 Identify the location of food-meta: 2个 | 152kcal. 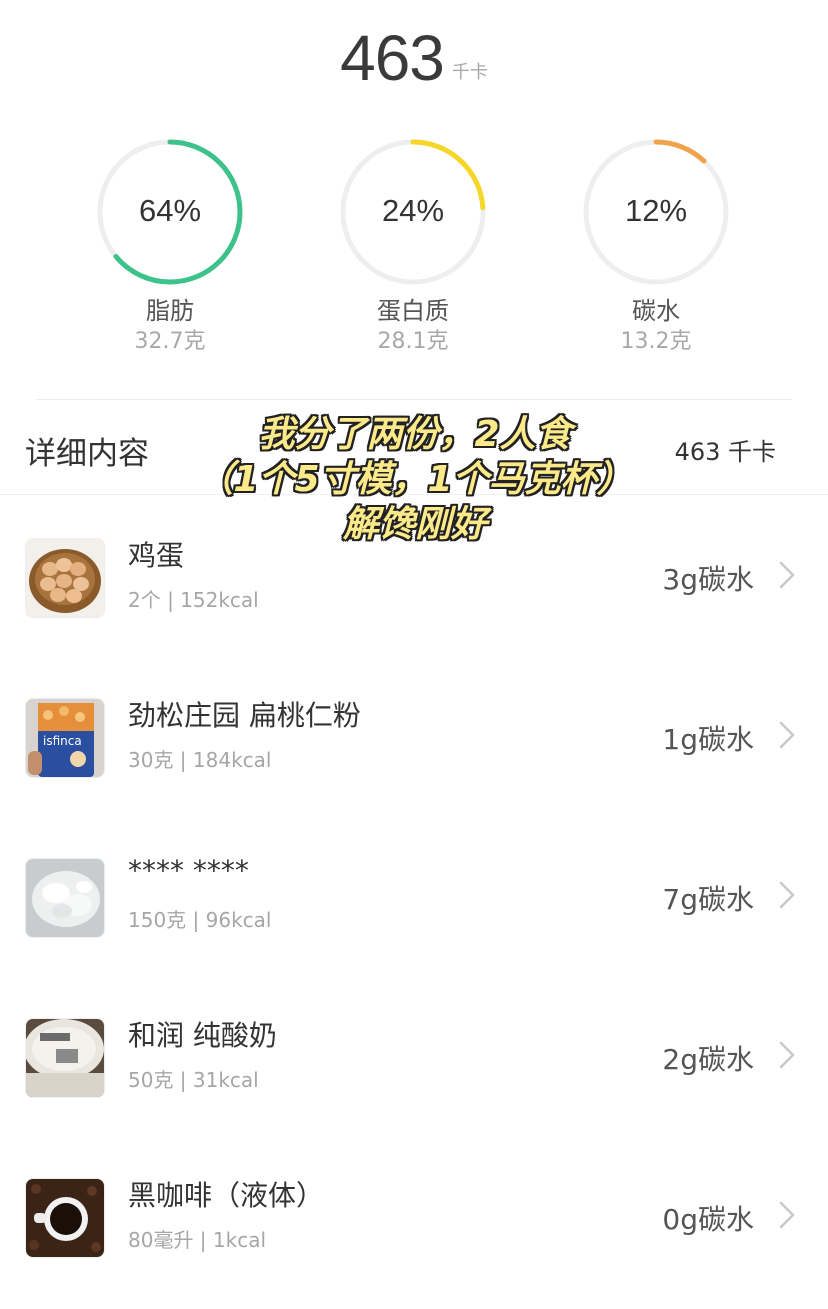
(193, 600).